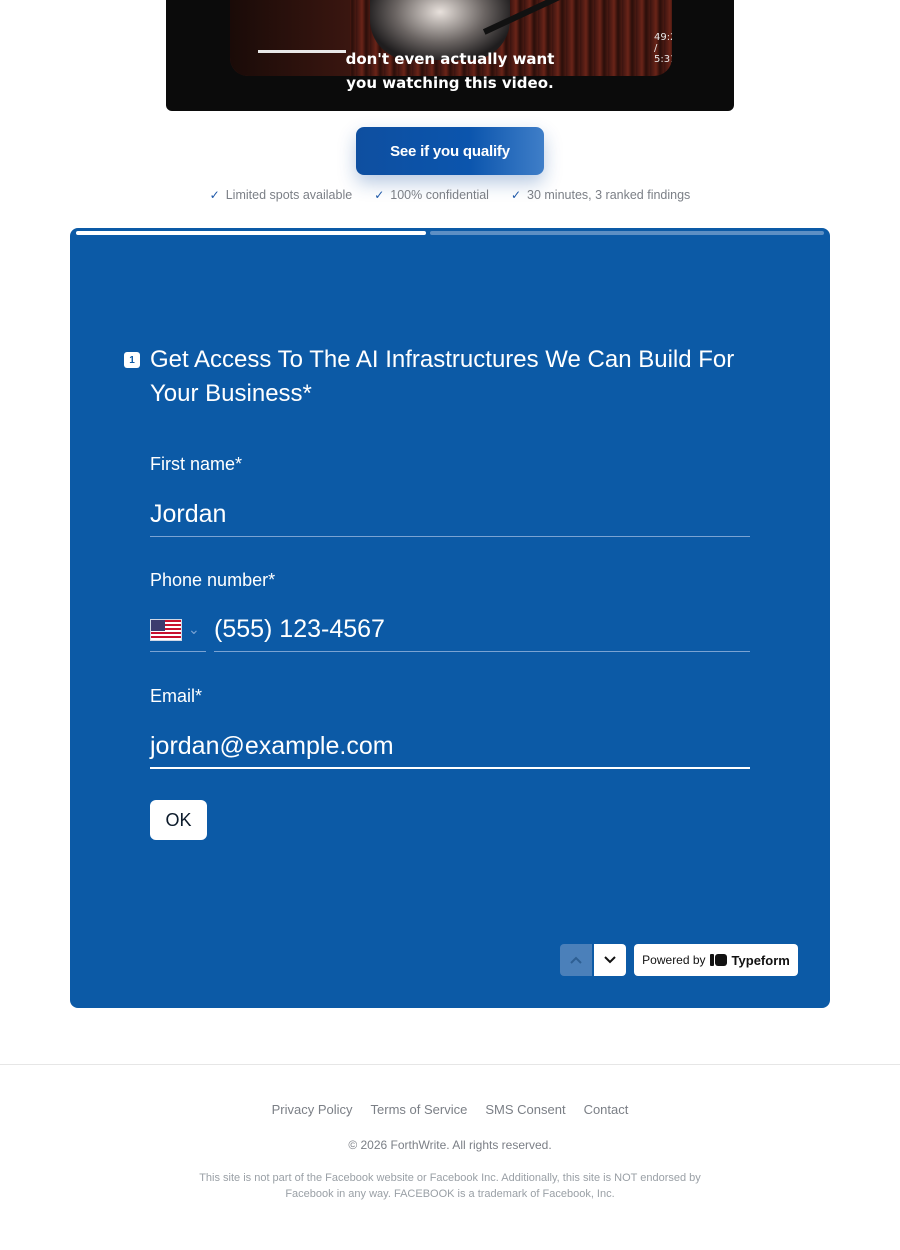 This screenshot has width=900, height=1250. Describe the element at coordinates (439, 195) in the screenshot. I see `perk-label: 100% confidential` at that location.